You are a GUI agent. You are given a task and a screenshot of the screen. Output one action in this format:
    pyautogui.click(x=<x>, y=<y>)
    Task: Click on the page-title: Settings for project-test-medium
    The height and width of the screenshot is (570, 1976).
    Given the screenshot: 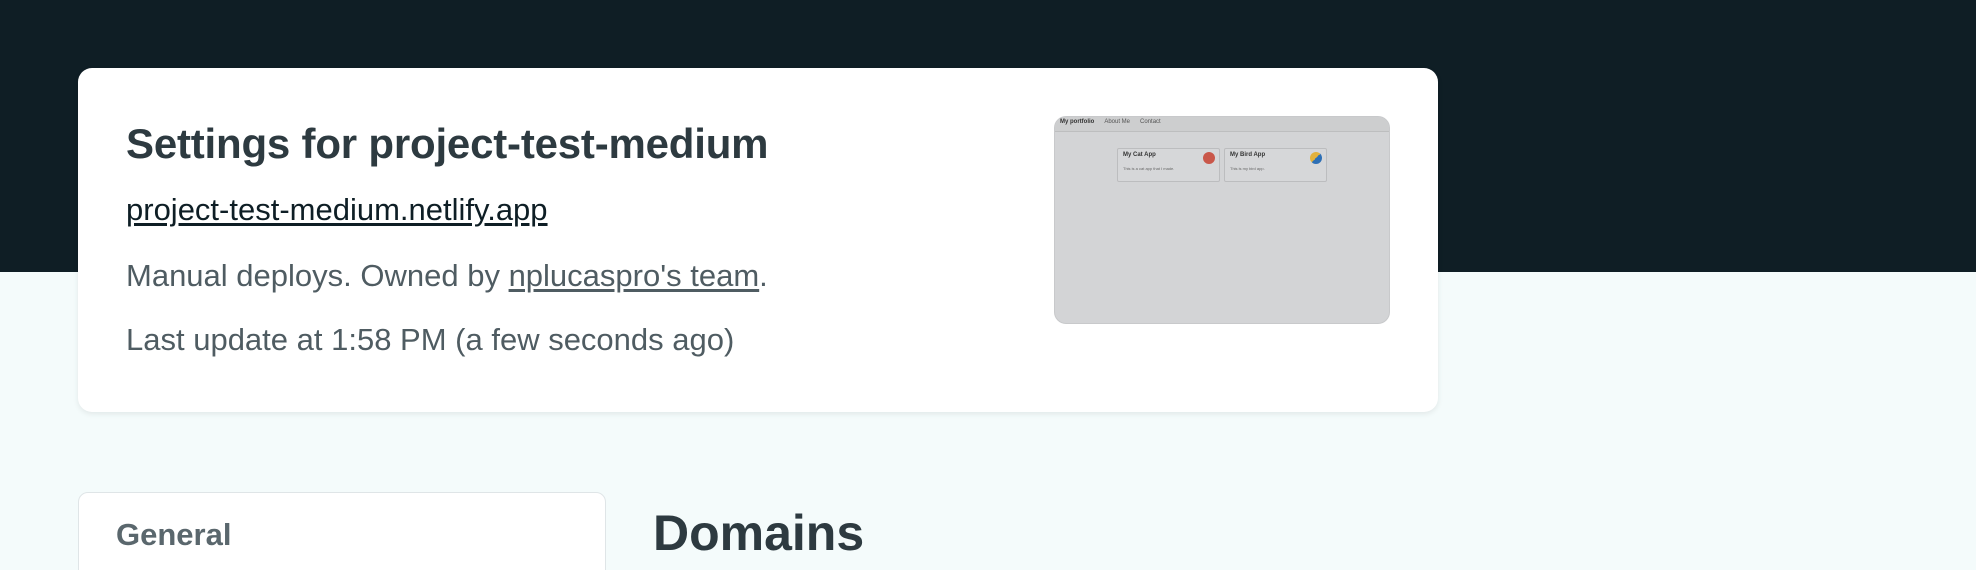 What is the action you would take?
    pyautogui.click(x=447, y=143)
    